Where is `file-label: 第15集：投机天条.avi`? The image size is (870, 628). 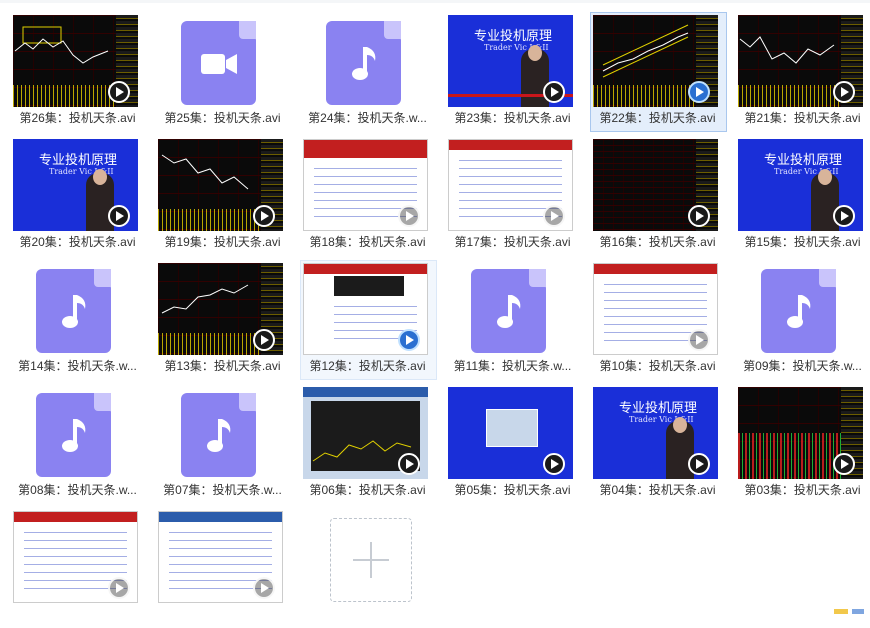 file-label: 第15集：投机天条.avi is located at coordinates (802, 242).